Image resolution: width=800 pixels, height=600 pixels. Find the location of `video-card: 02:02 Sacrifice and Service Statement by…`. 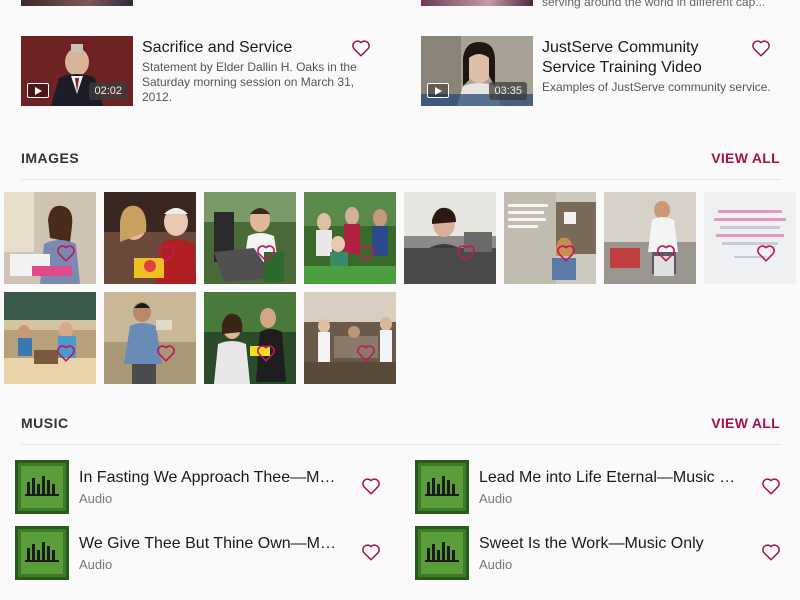

video-card: 02:02 Sacrifice and Service Statement by… is located at coordinates (201, 71).